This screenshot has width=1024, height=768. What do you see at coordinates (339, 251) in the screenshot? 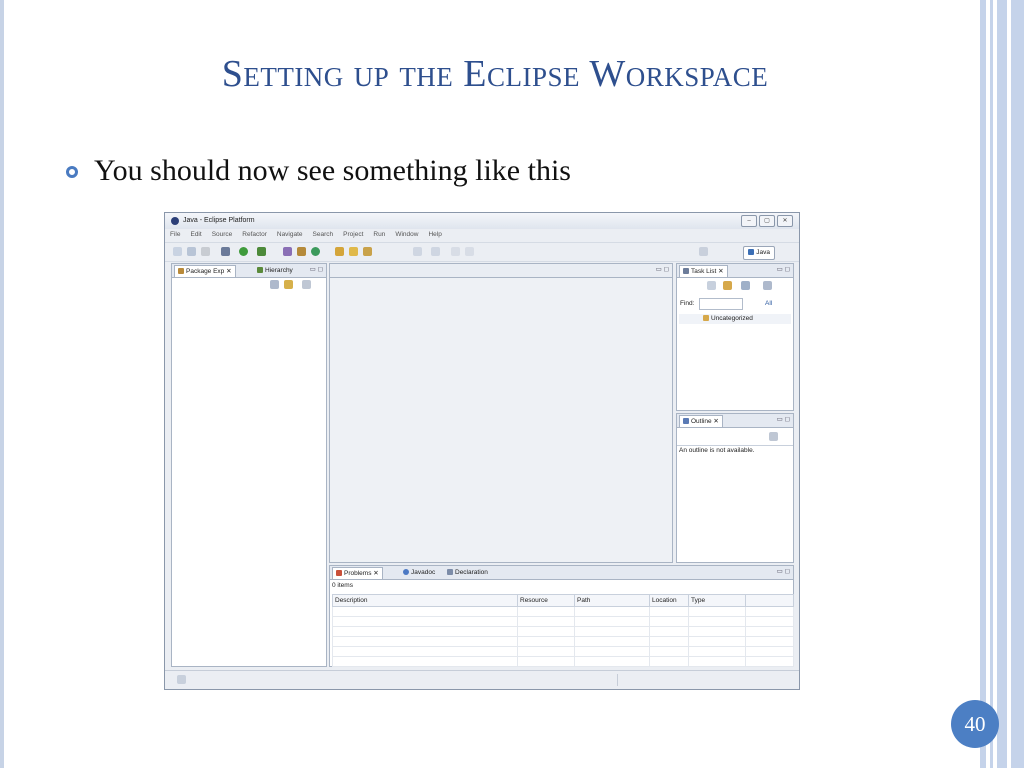
I see `open-type-icon` at bounding box center [339, 251].